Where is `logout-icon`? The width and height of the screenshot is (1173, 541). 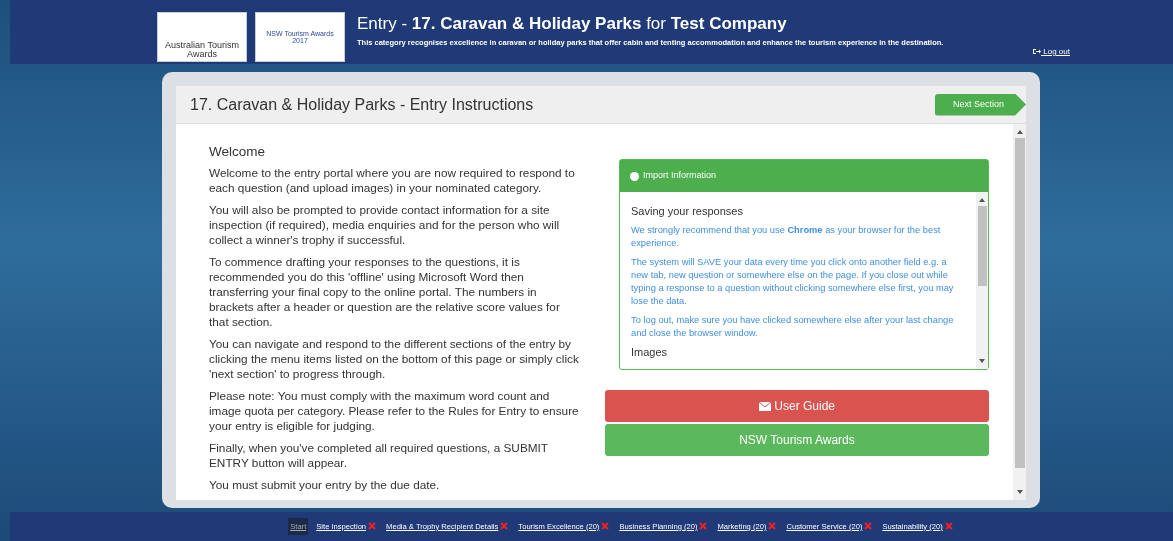 logout-icon is located at coordinates (1037, 52).